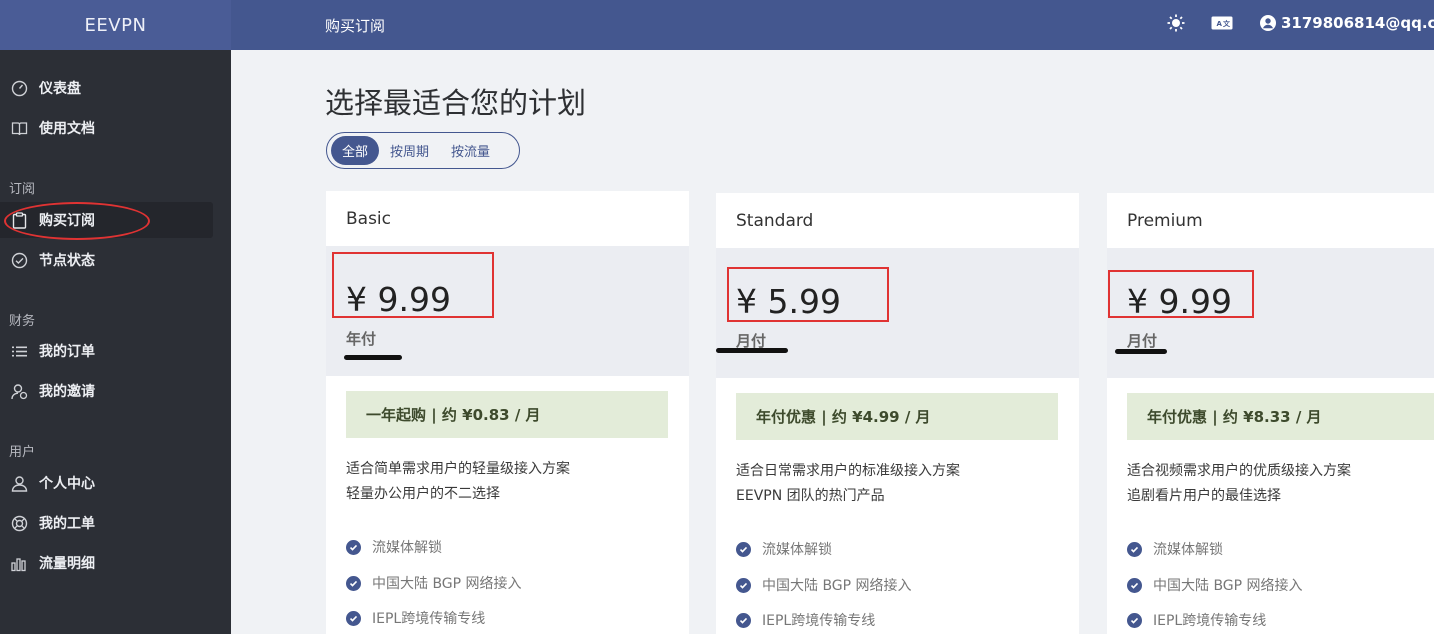  What do you see at coordinates (106, 260) in the screenshot?
I see `sidebar-item-node-status: 节点状态` at bounding box center [106, 260].